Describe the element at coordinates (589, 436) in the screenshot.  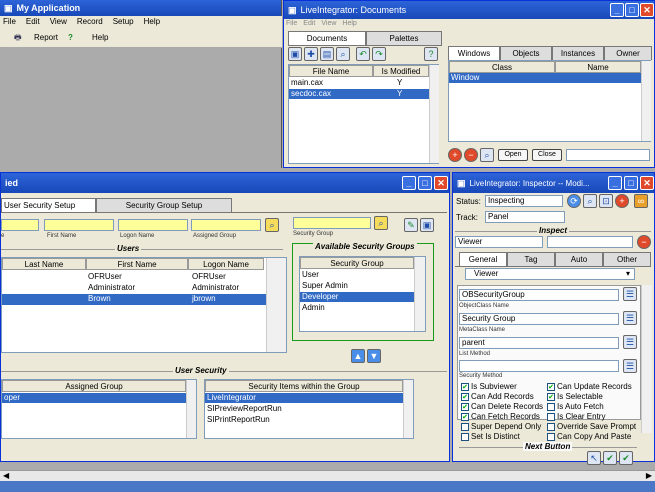
I see `checkbox-can-copy-and-paste: Can Copy And Paste` at that location.